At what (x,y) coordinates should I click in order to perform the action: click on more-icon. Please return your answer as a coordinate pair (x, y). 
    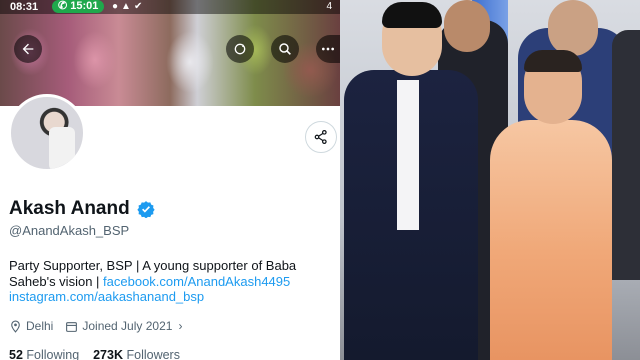
    Looking at the image, I should click on (328, 49).